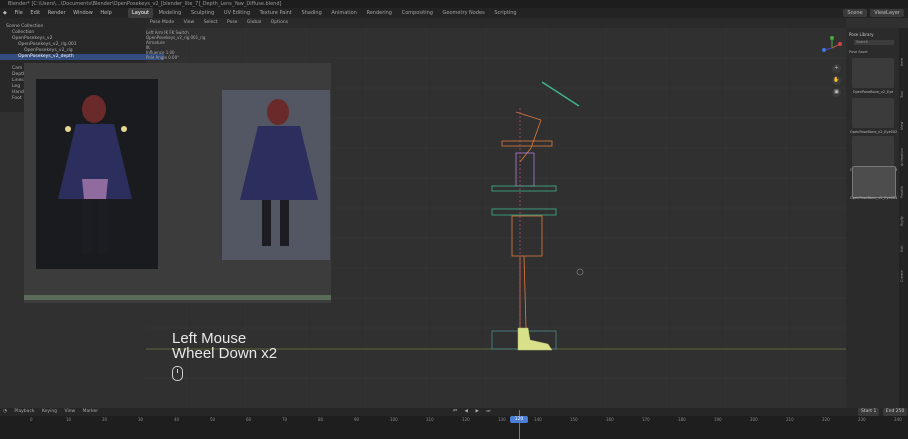 The image size is (908, 439). I want to click on view-menu: View, so click(189, 23).